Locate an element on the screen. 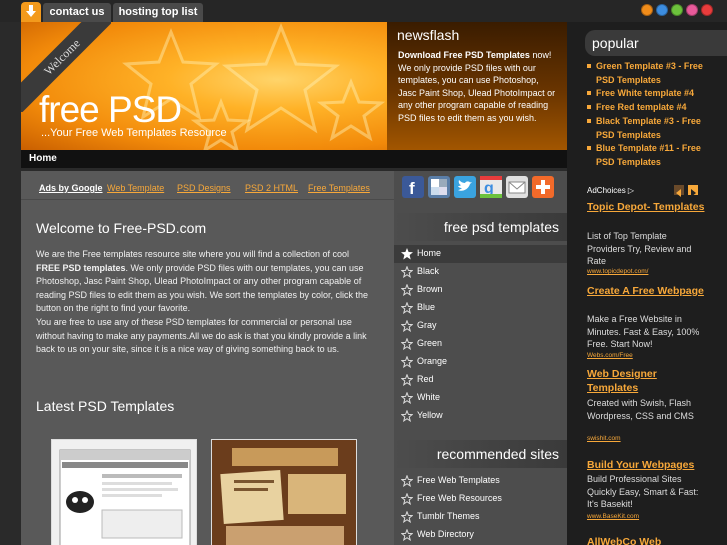  site-link-free-web-templates: Free Web Templates is located at coordinates (480, 481).